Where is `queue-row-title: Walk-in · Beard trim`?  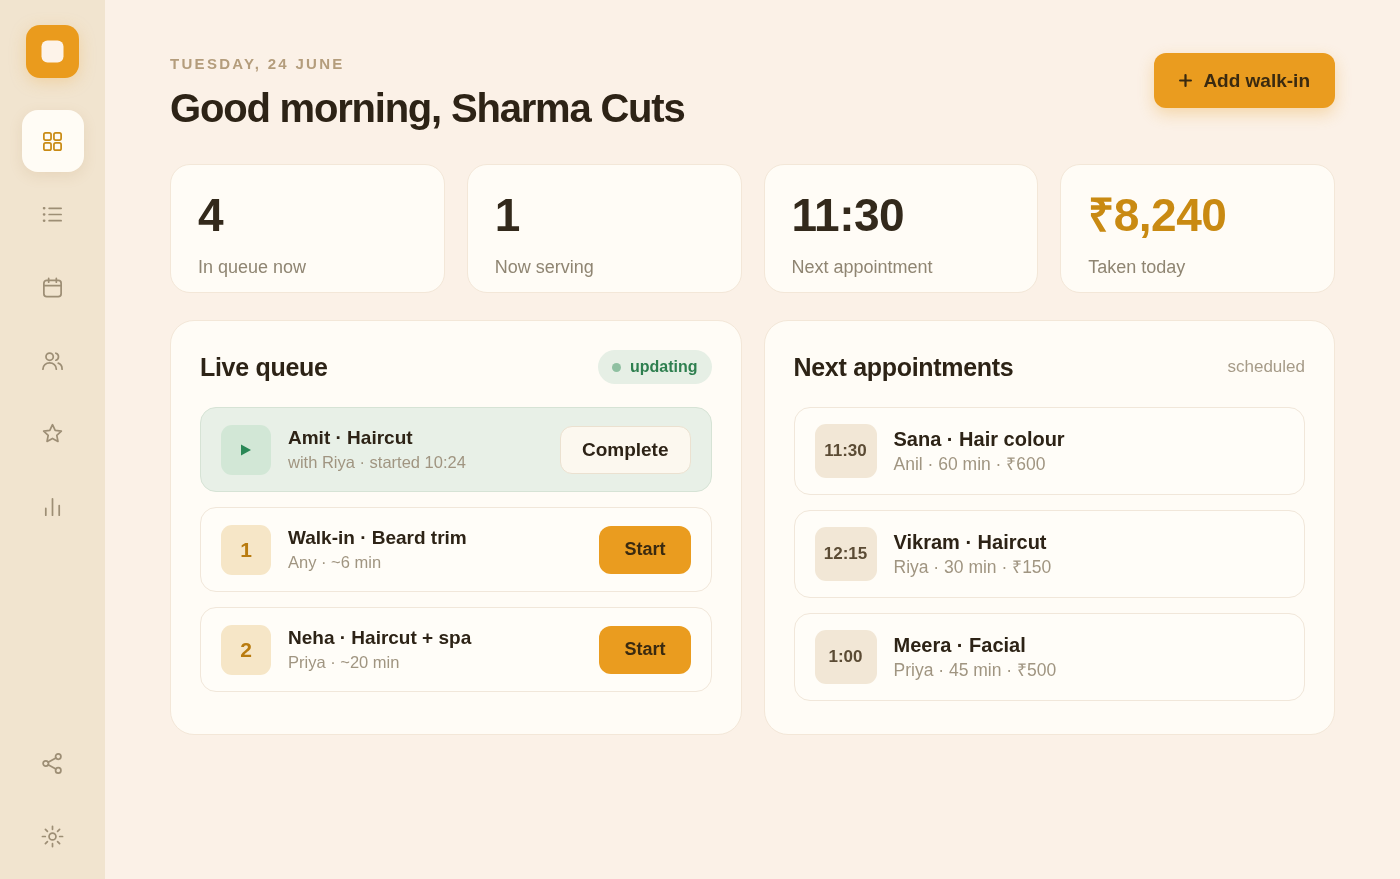
queue-row-title: Walk-in · Beard trim is located at coordinates (378, 537).